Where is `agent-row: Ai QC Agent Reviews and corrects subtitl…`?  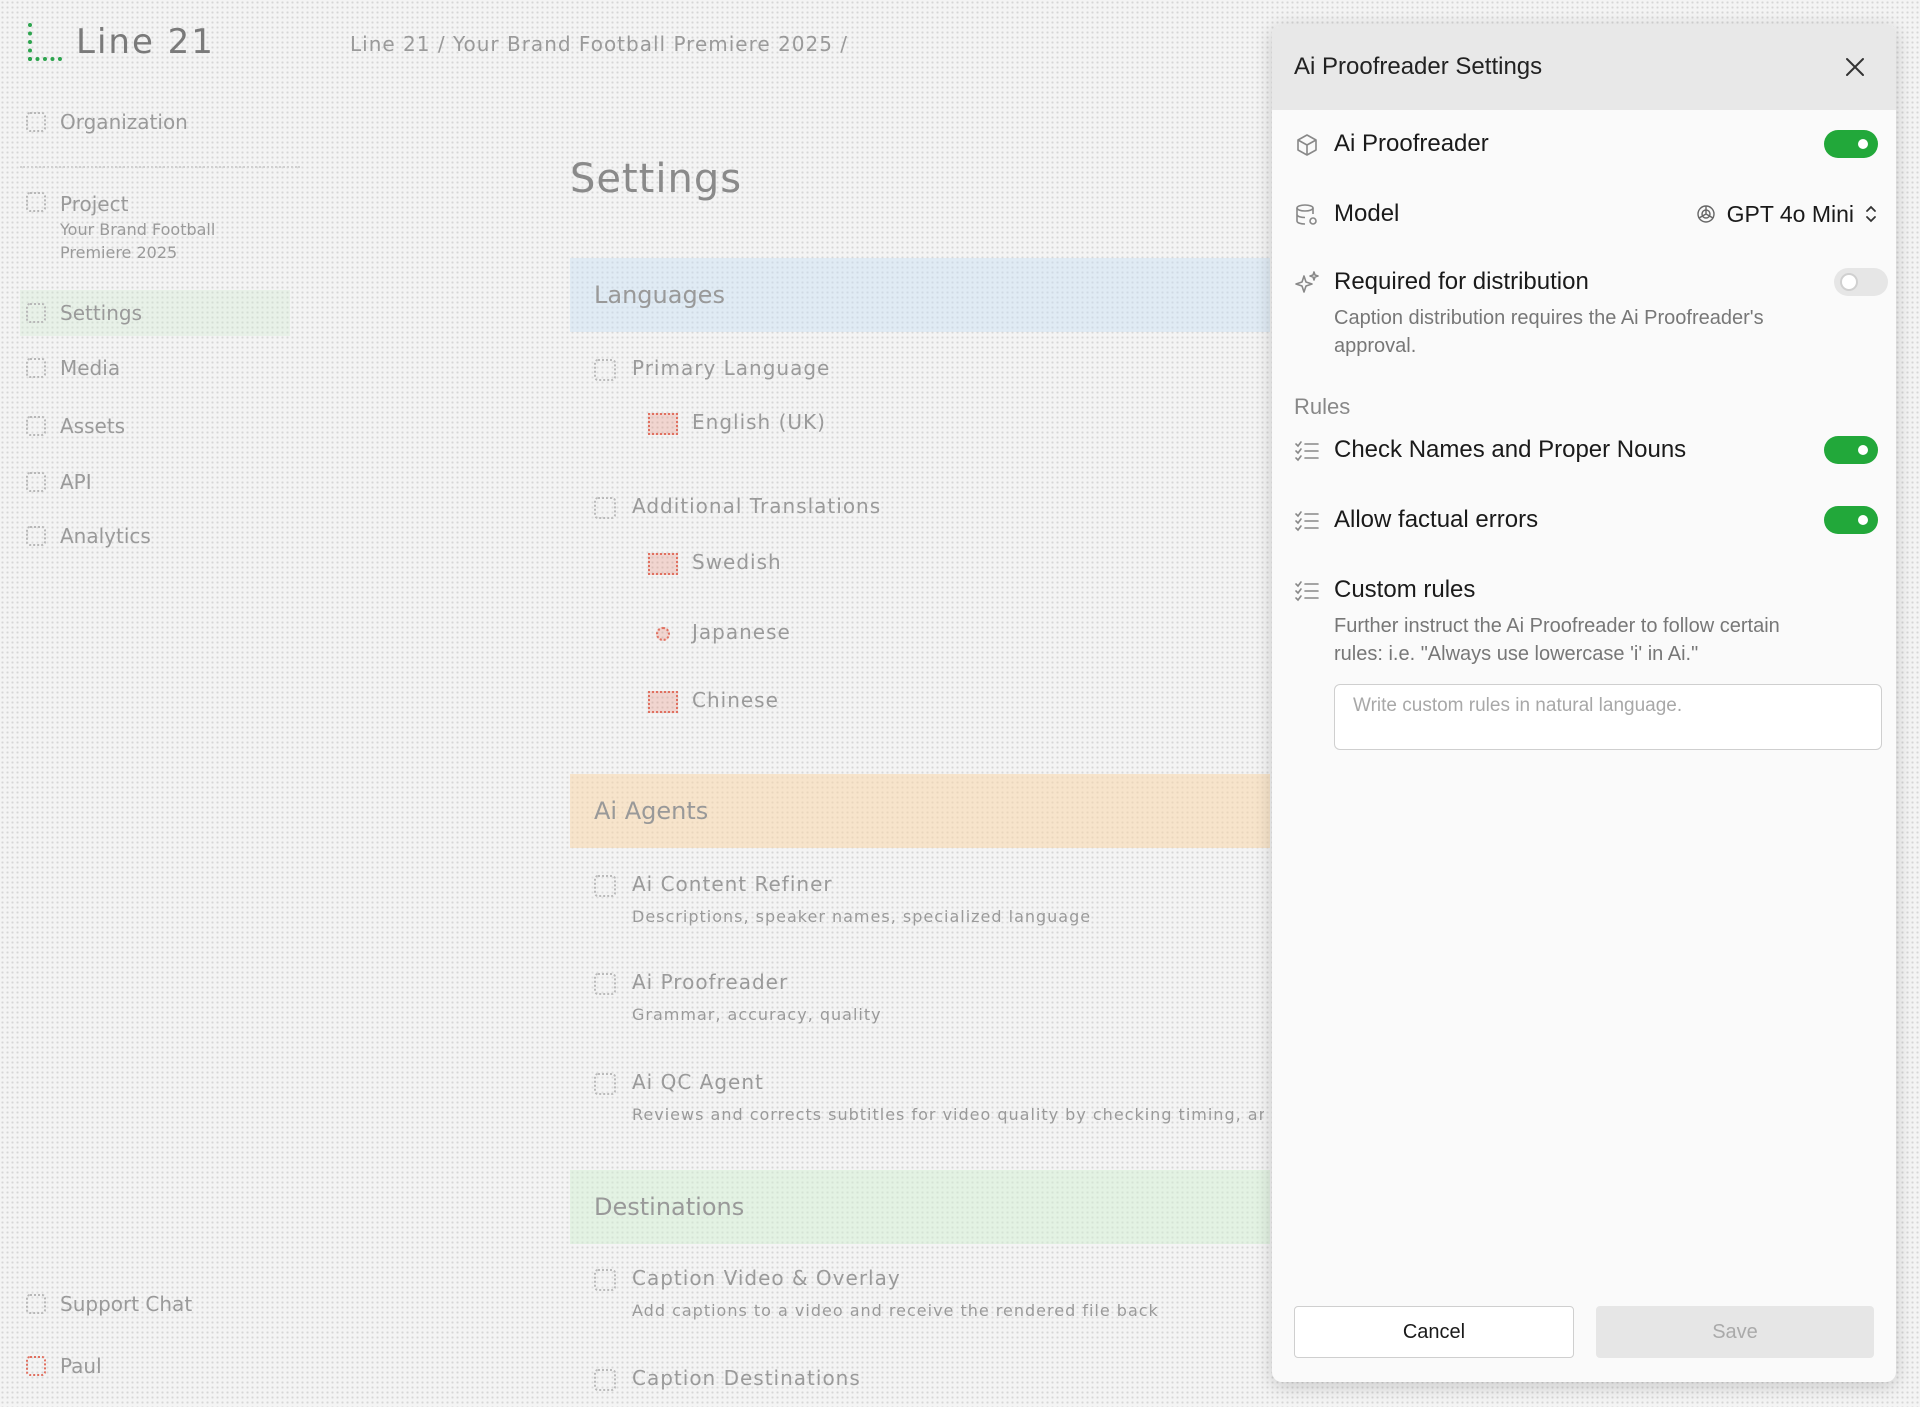 agent-row: Ai QC Agent Reviews and corrects subtitl… is located at coordinates (929, 1097).